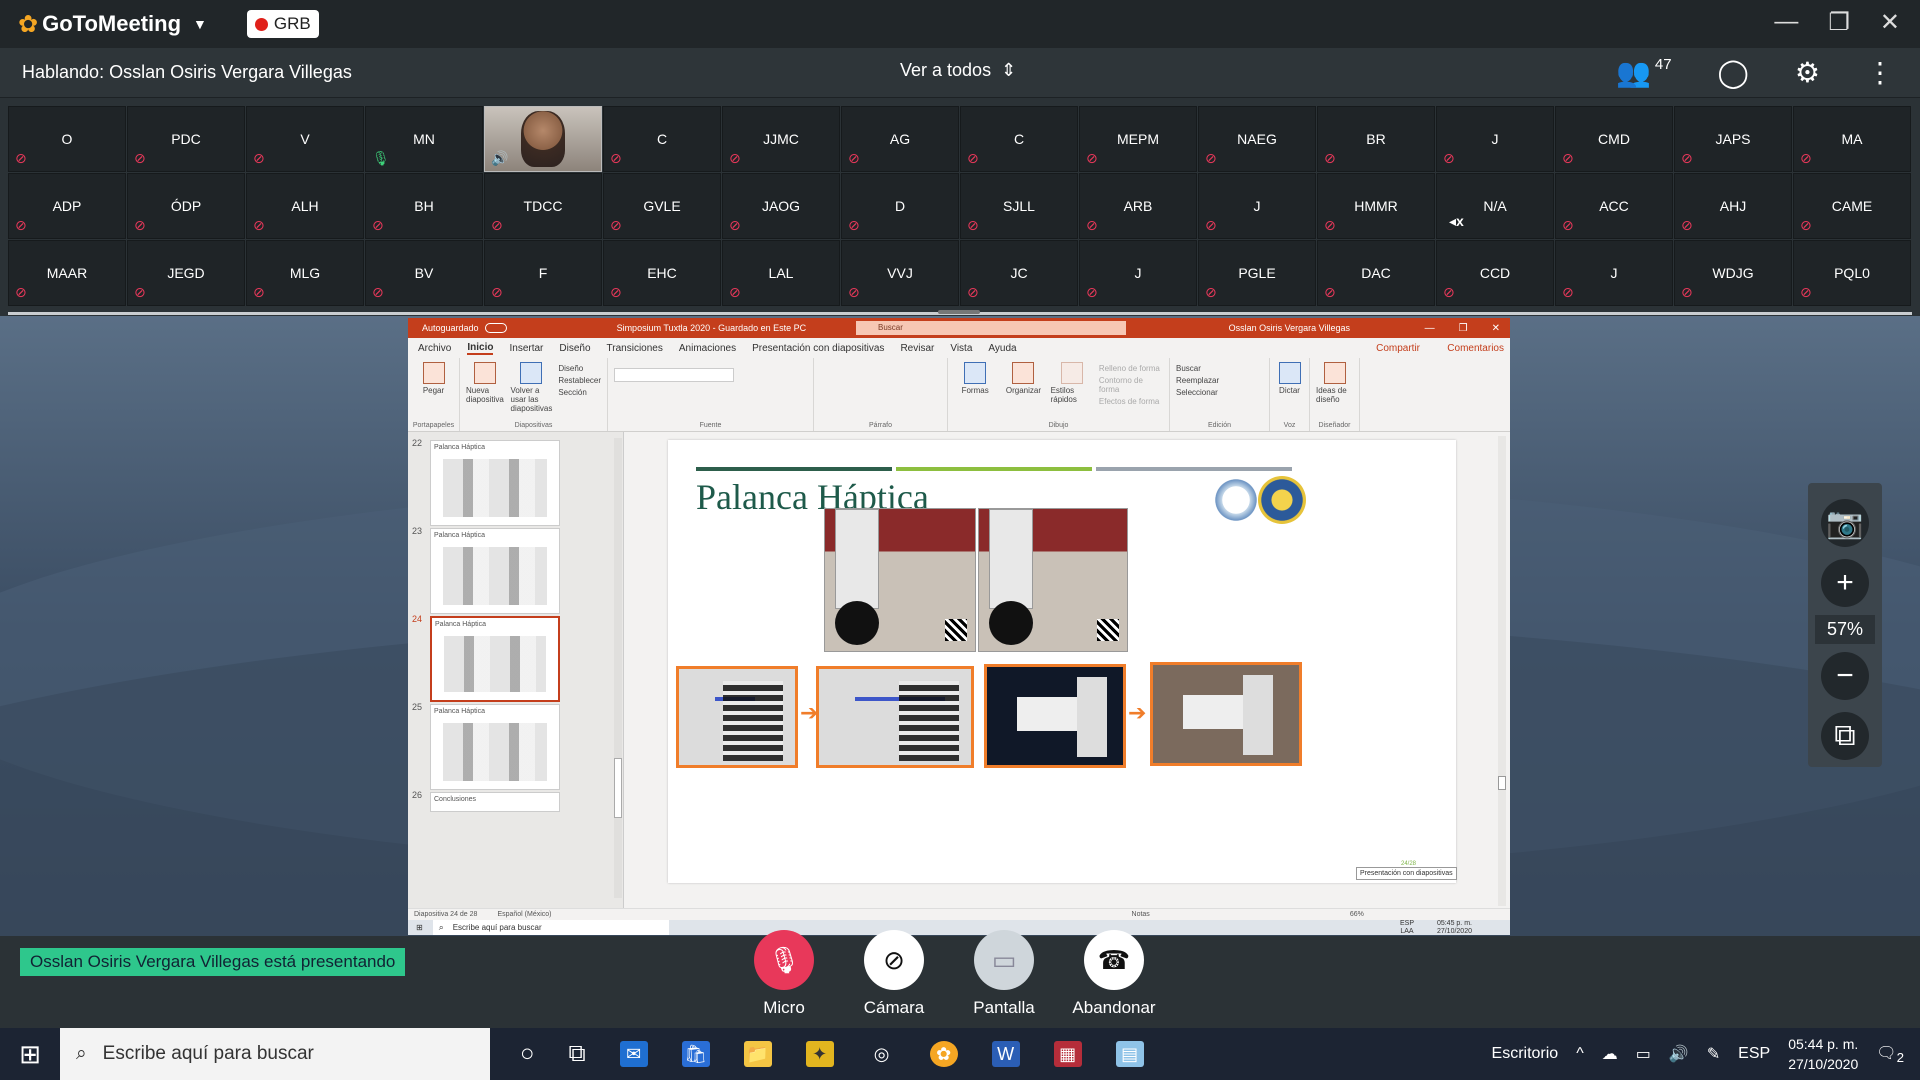 The height and width of the screenshot is (1080, 1920). What do you see at coordinates (1845, 736) in the screenshot?
I see `pop-out-icon: ⧉` at bounding box center [1845, 736].